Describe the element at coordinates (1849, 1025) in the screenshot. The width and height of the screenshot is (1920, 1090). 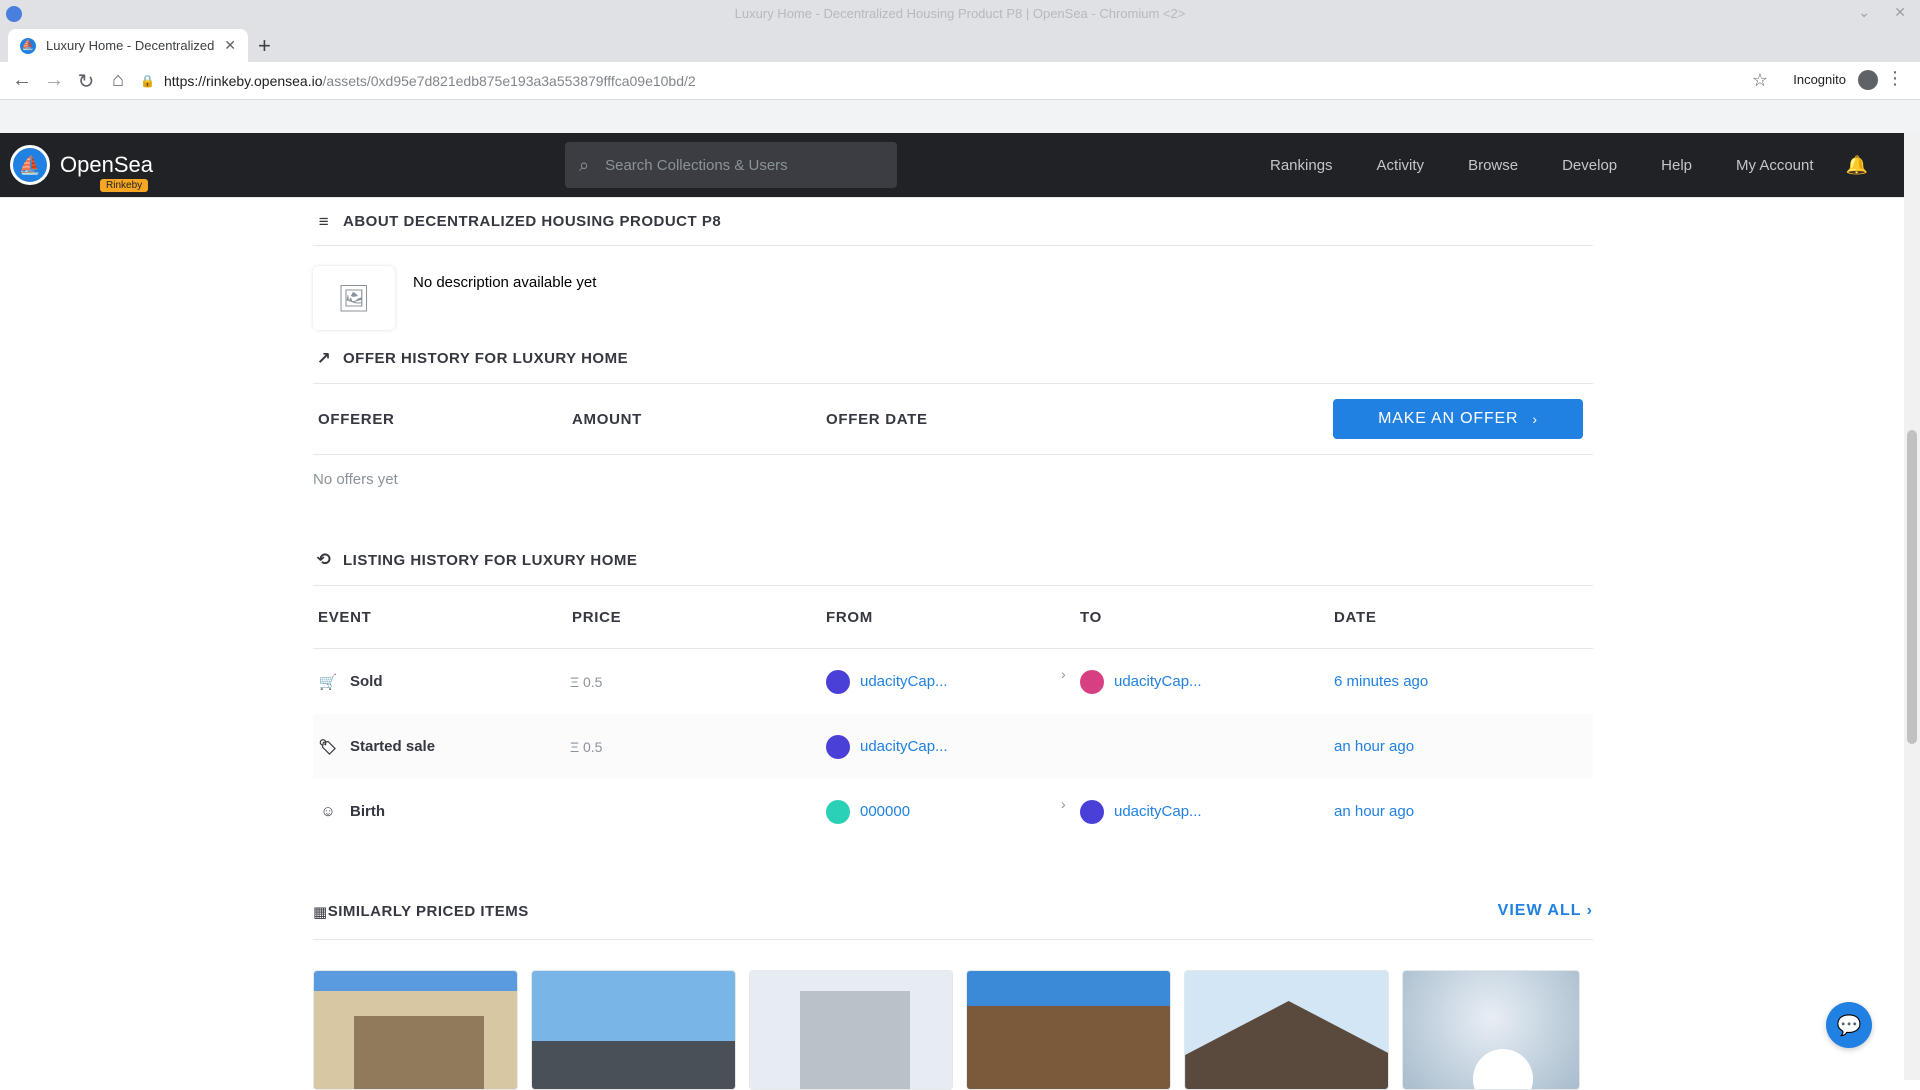
I see `chat-icon: 💬` at that location.